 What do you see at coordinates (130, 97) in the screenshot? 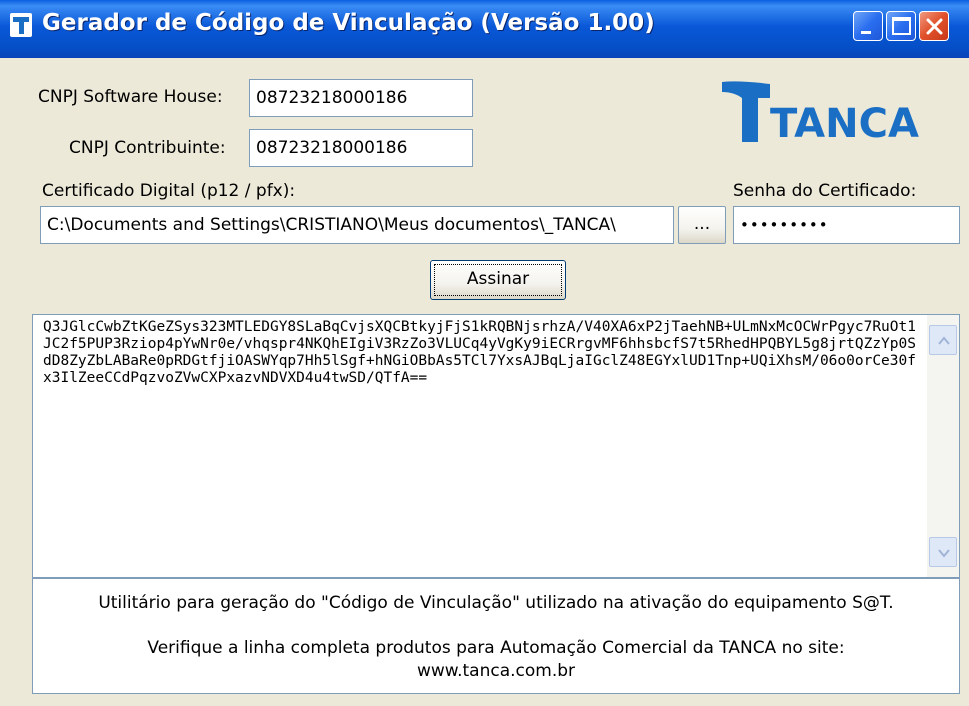
I see `cnpj-software-house-label: CNPJ Software House:` at bounding box center [130, 97].